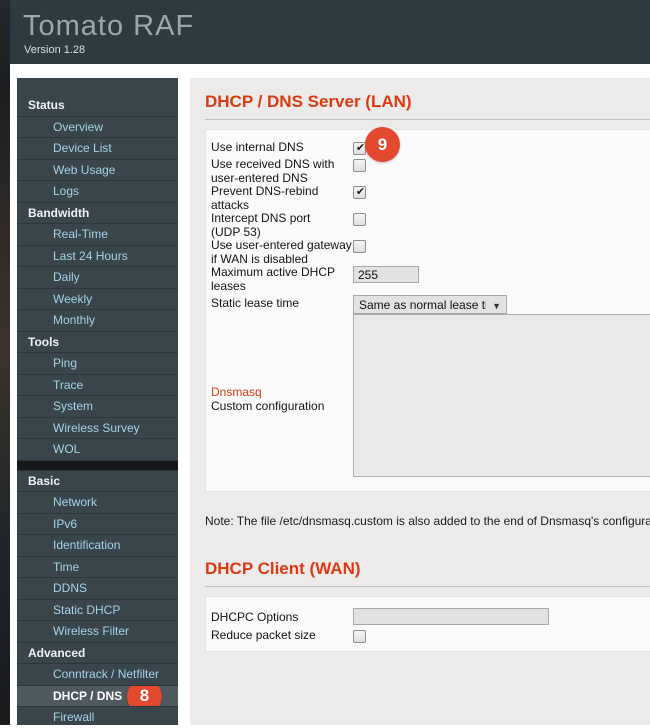 The height and width of the screenshot is (728, 650). Describe the element at coordinates (330, 32) in the screenshot. I see `app-header: Tomato RAF Version 1.28` at that location.